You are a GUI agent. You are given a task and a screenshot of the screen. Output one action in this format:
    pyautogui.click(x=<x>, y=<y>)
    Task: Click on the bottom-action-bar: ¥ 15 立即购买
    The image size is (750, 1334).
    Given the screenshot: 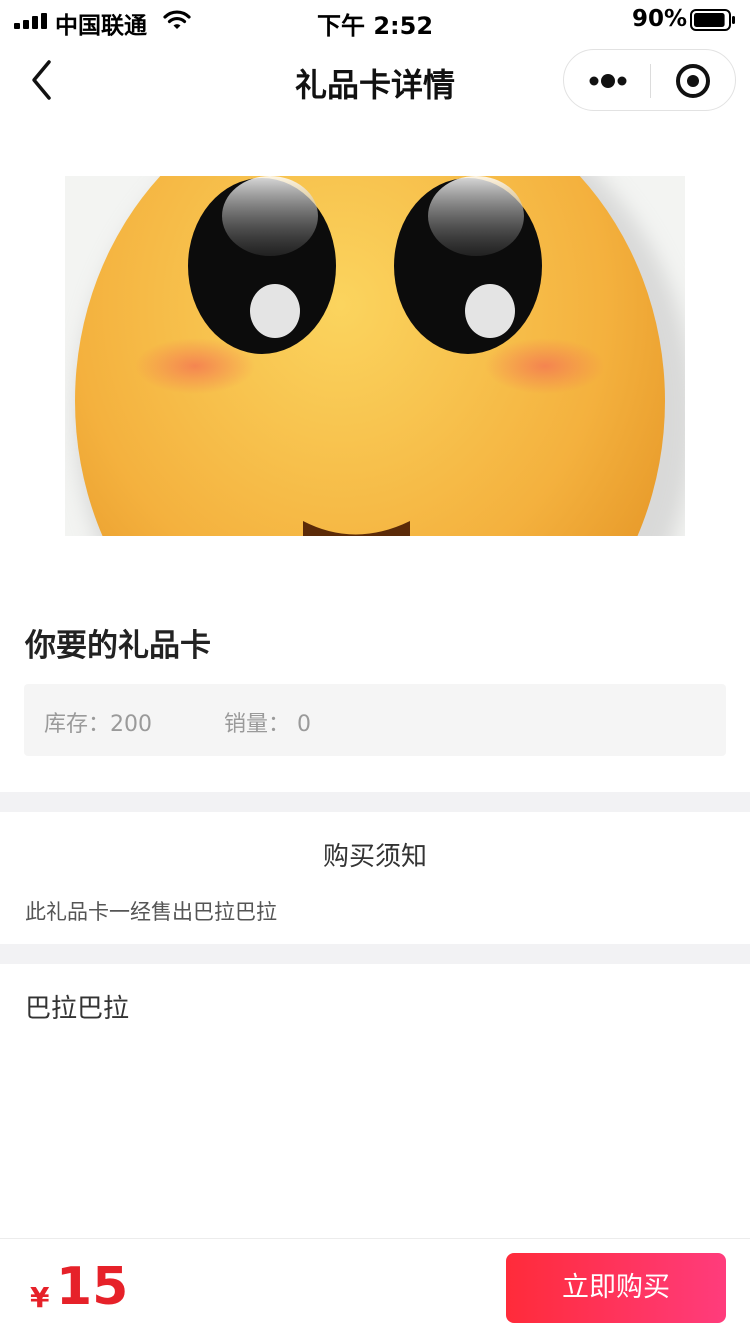 What is the action you would take?
    pyautogui.click(x=375, y=1286)
    